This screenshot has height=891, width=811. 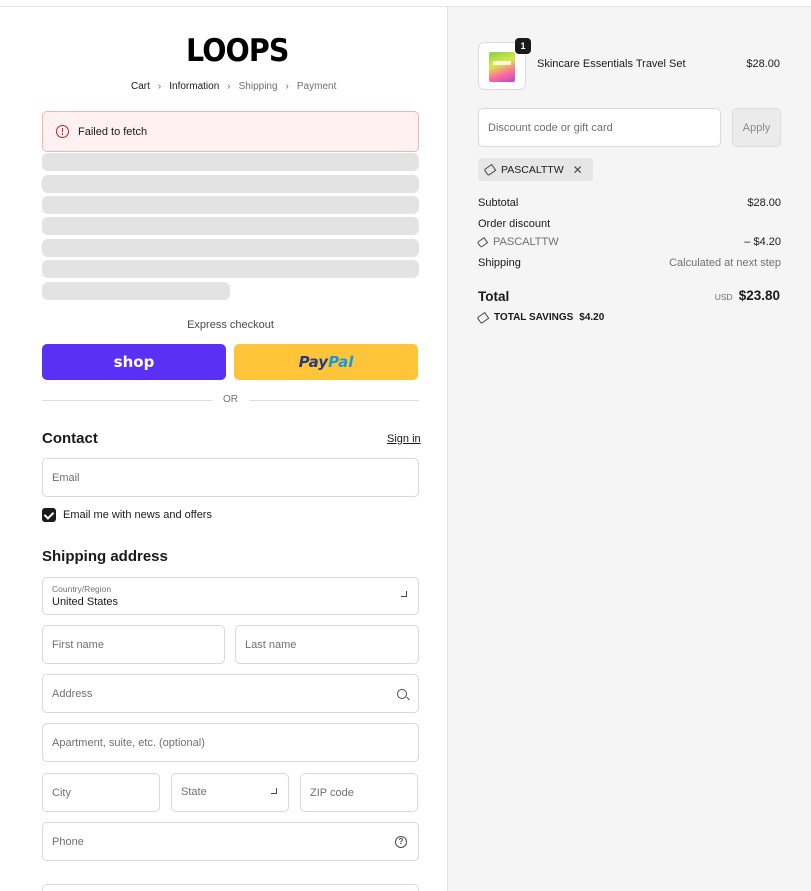 I want to click on product-name: Skincare Essentials Travel Set, so click(x=611, y=64).